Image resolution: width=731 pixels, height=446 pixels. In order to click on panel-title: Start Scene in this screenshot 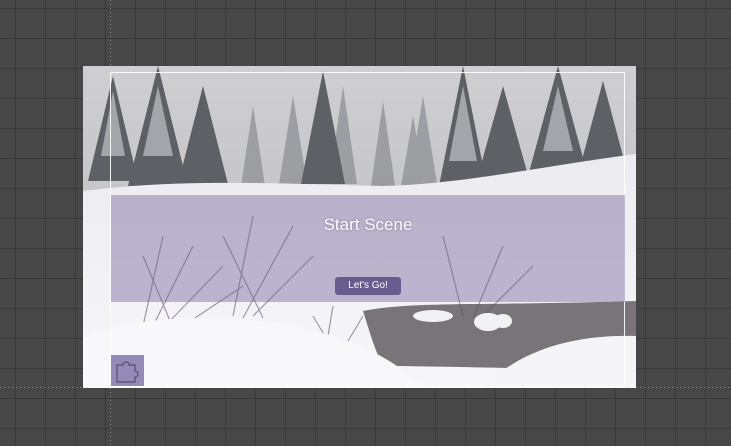, I will do `click(368, 224)`.